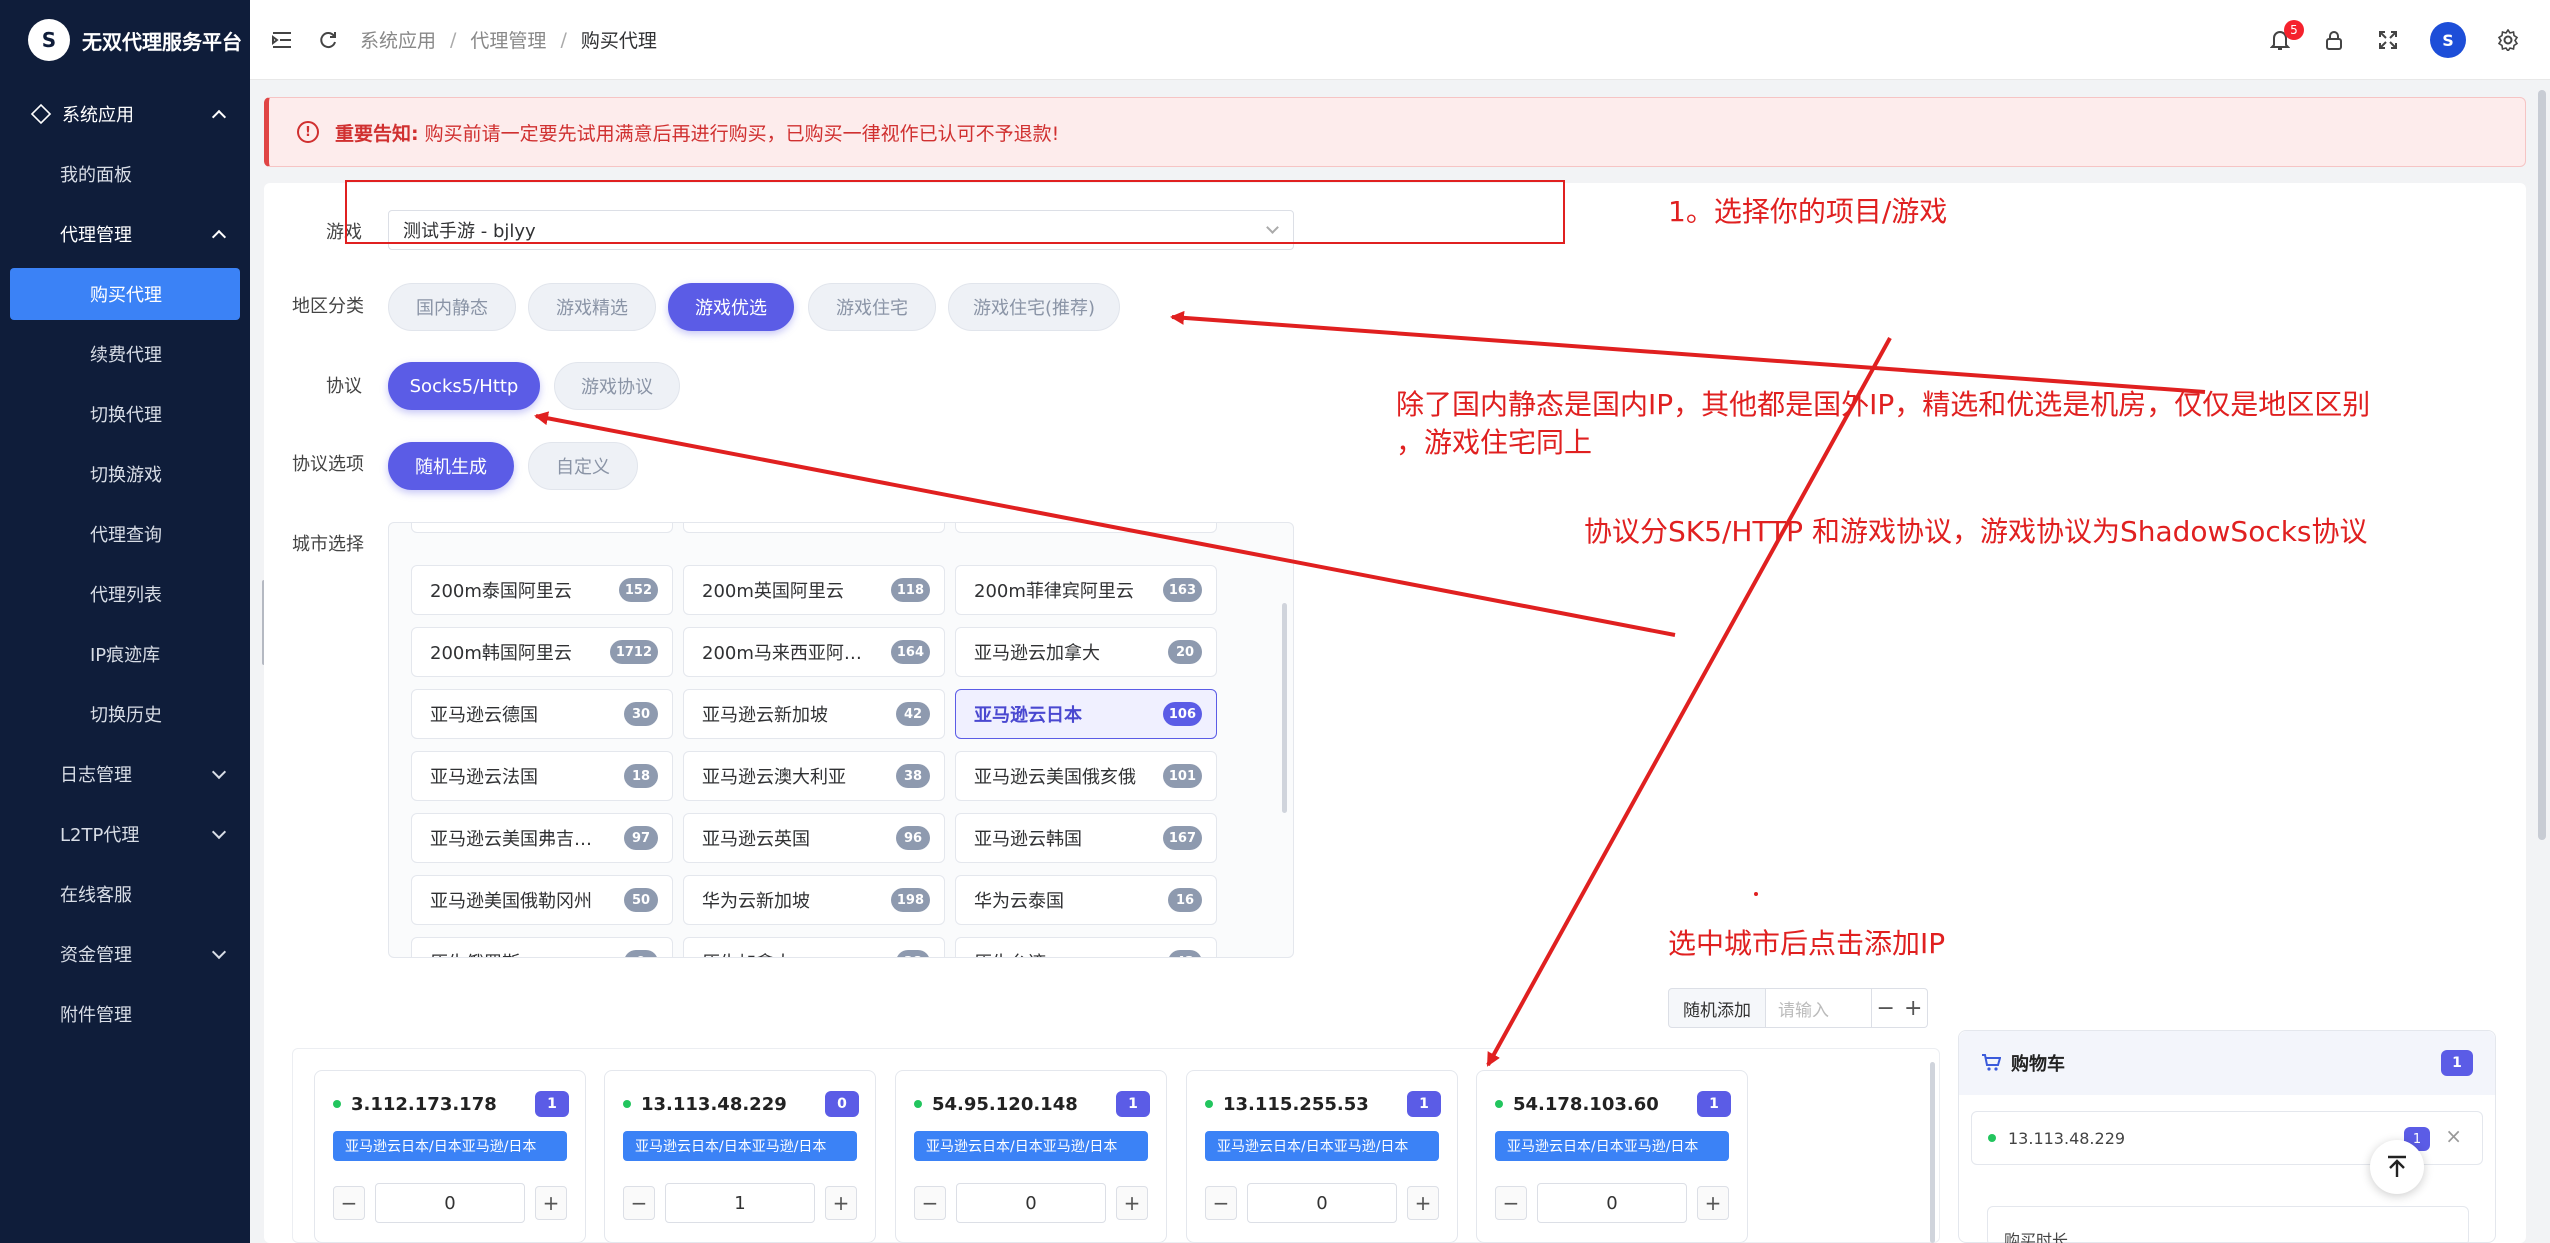  What do you see at coordinates (125, 954) in the screenshot?
I see `sidebar-item-funds: 资金管理` at bounding box center [125, 954].